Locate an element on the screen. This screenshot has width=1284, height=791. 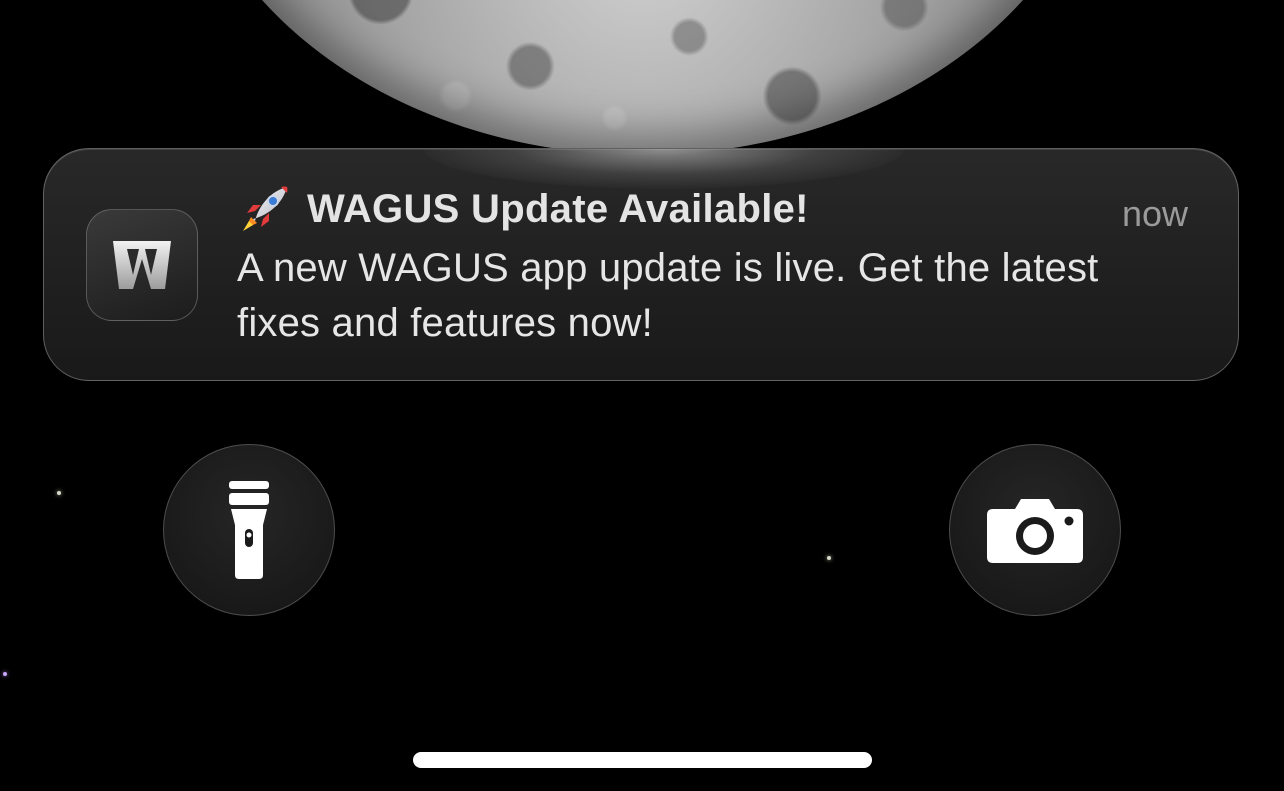
wagus-app-icon is located at coordinates (142, 265).